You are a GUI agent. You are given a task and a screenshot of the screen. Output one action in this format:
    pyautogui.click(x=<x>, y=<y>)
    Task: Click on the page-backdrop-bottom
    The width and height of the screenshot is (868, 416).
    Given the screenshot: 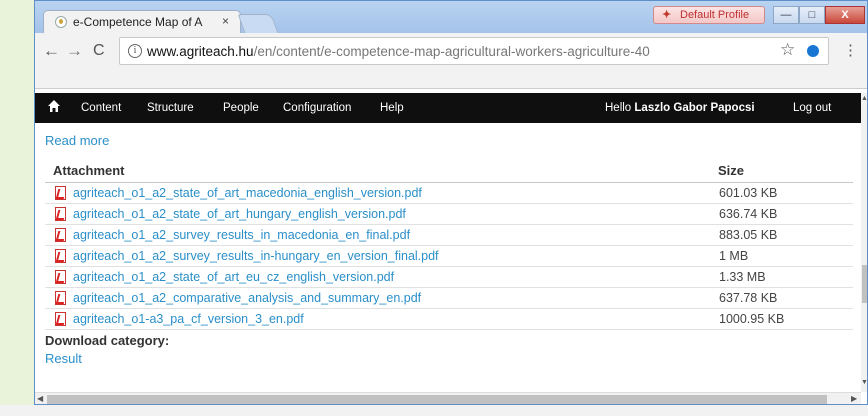 What is the action you would take?
    pyautogui.click(x=434, y=410)
    